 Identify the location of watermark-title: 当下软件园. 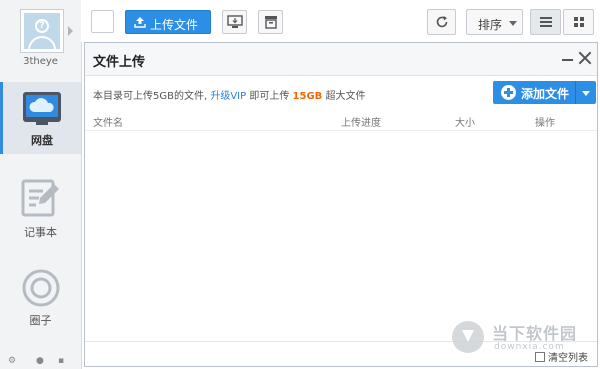
(535, 333).